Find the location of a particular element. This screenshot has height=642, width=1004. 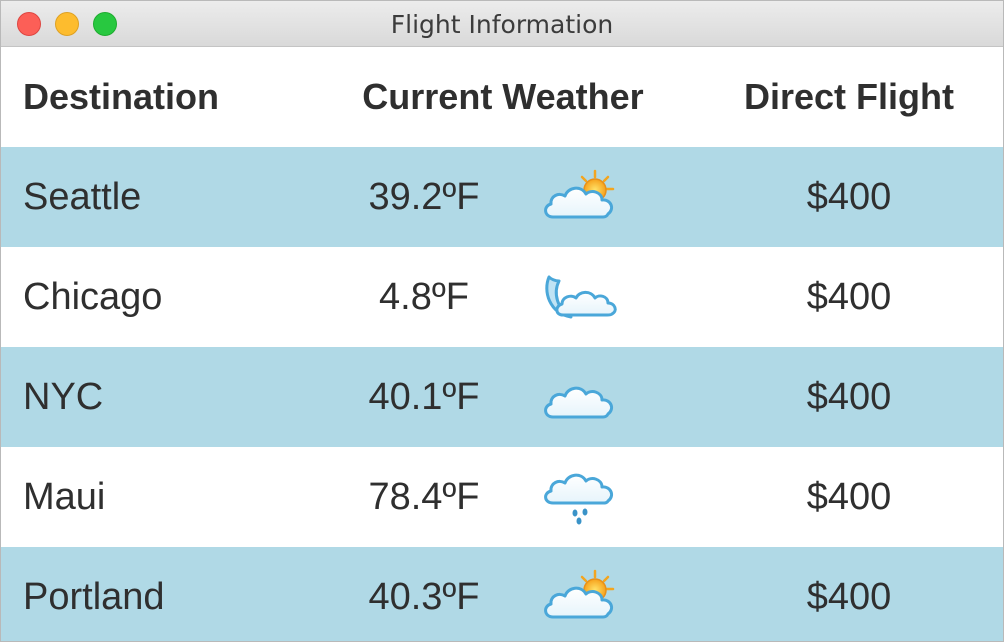

temperature-cell: 40.3ºF is located at coordinates (424, 596).